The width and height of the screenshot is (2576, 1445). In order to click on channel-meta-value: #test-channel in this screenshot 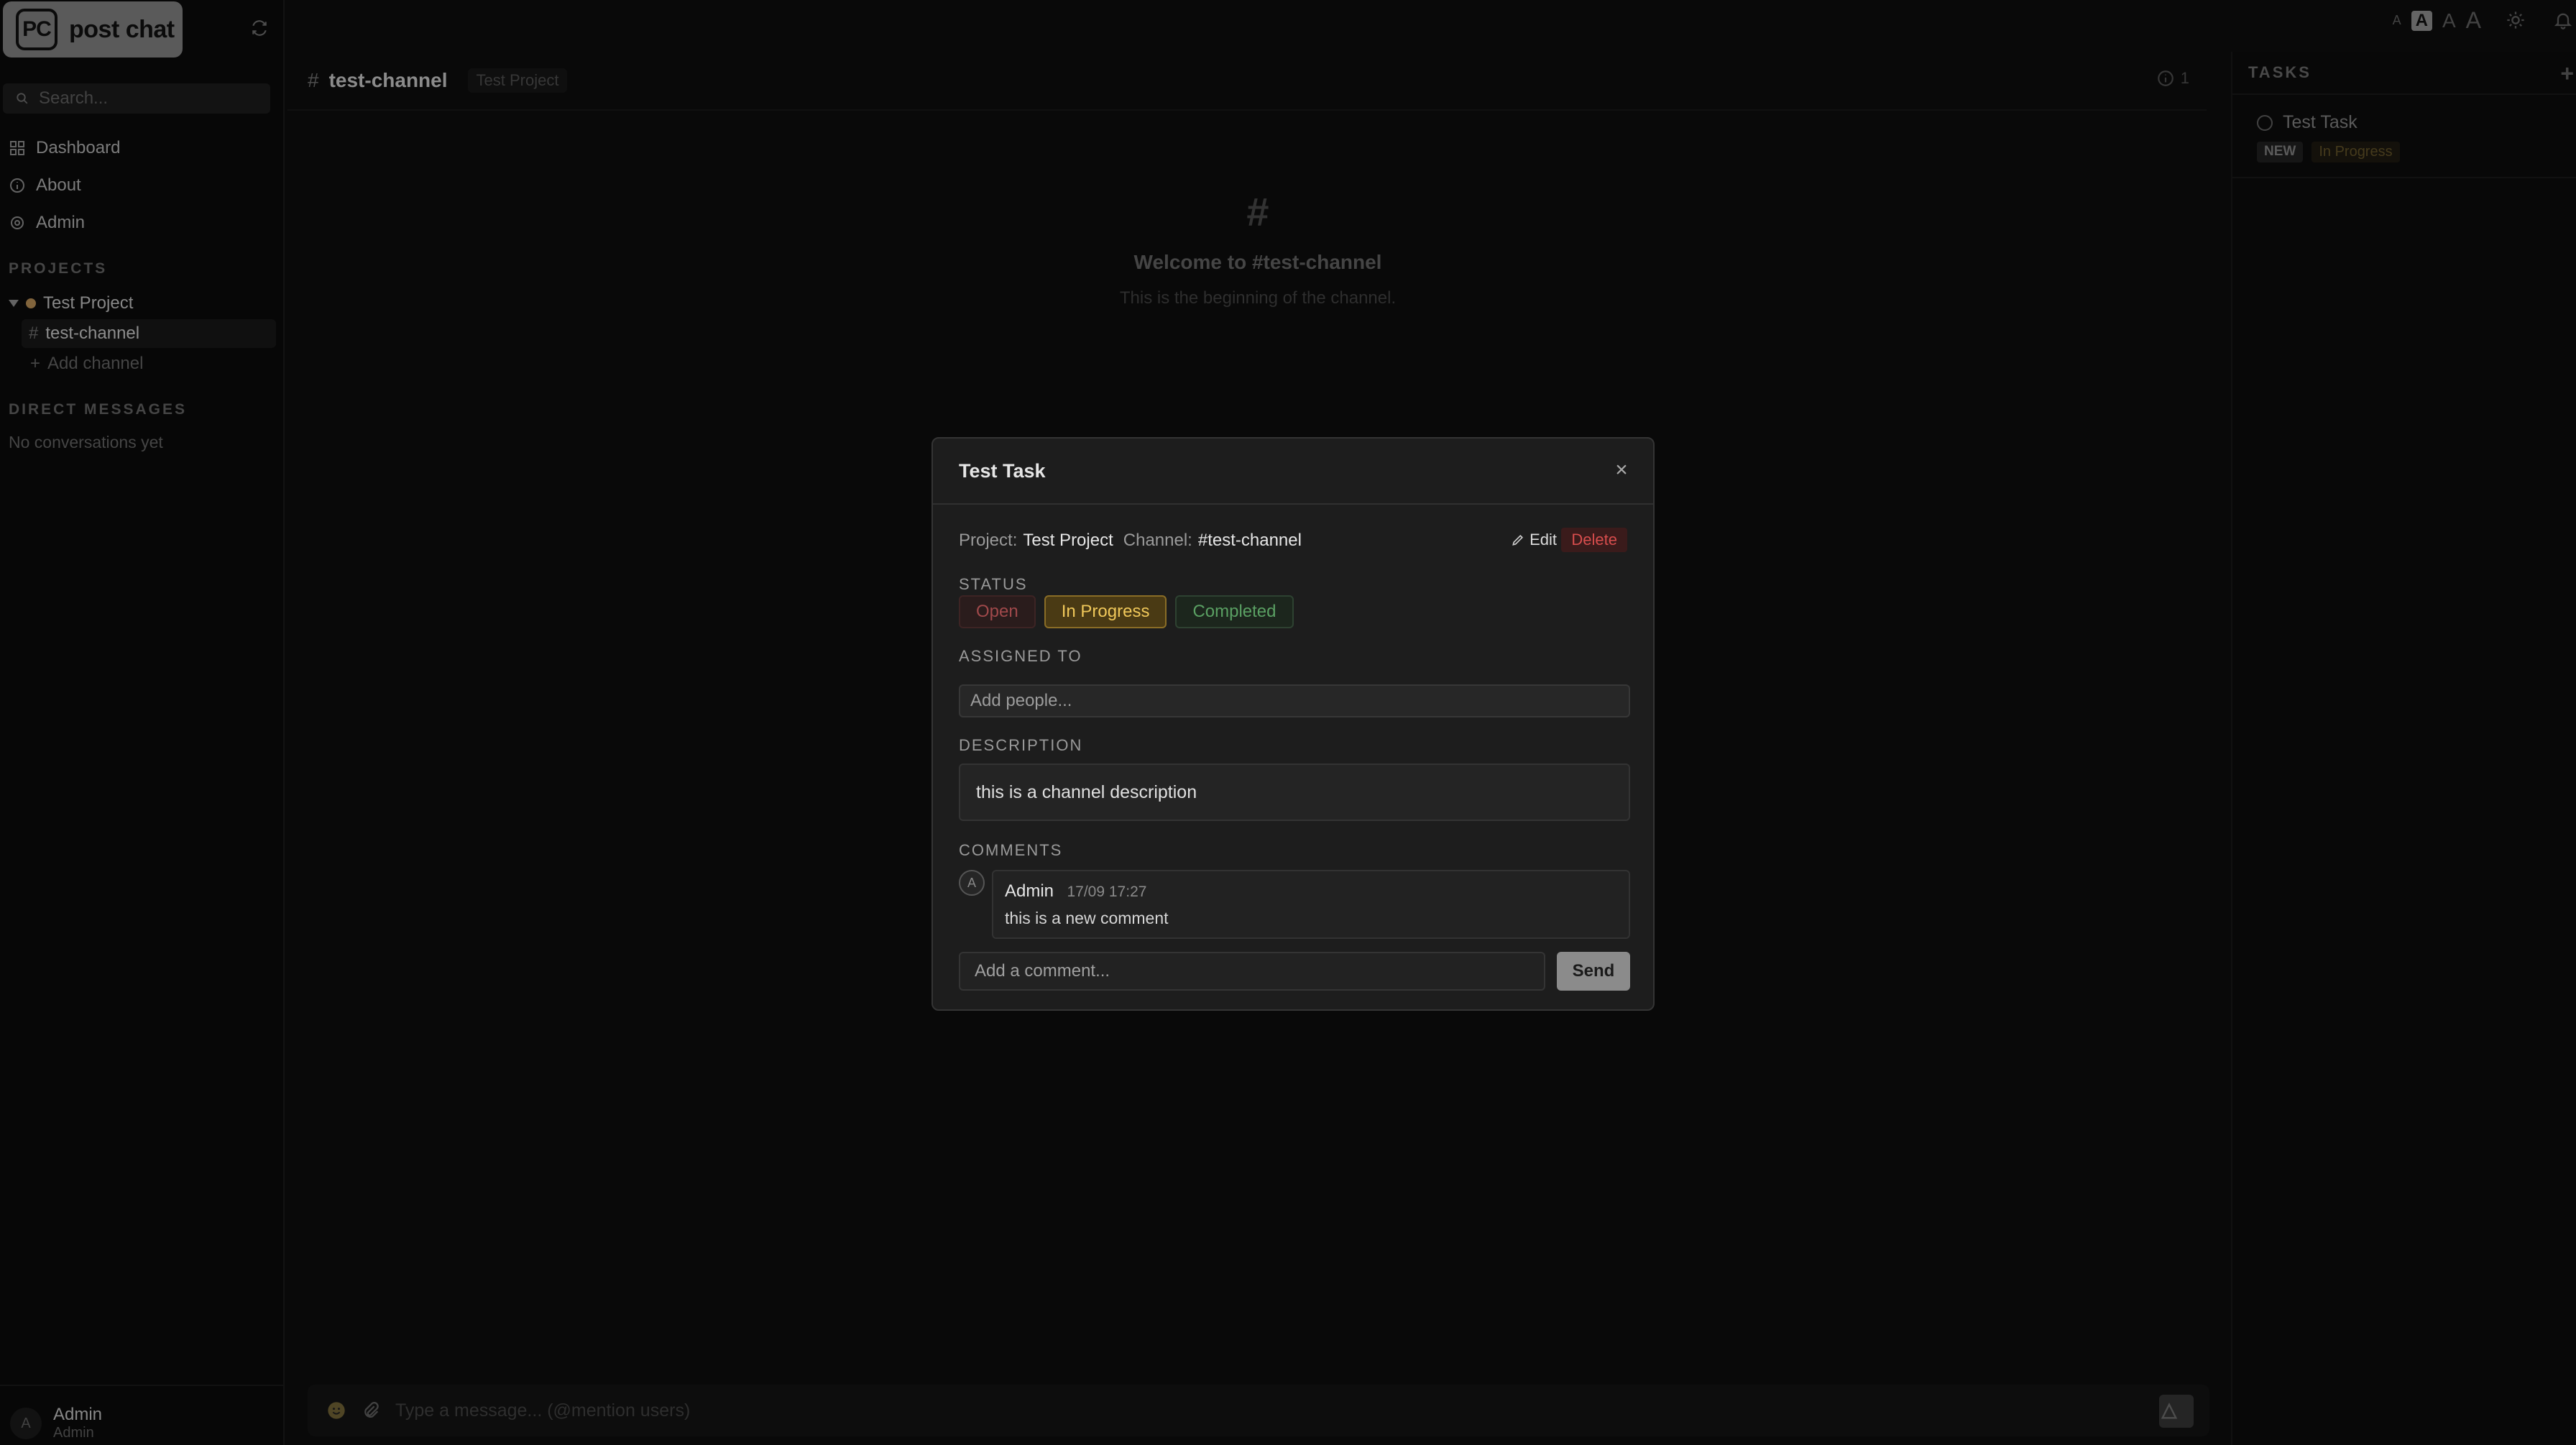, I will do `click(1249, 540)`.